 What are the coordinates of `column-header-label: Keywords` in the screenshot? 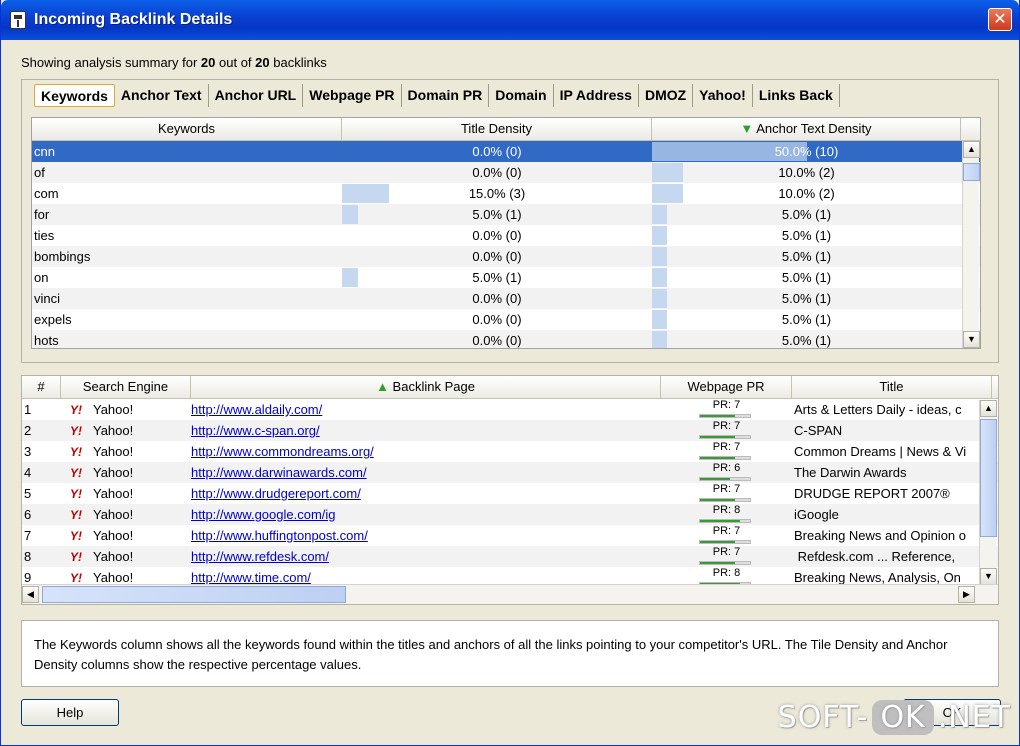 It's located at (186, 128).